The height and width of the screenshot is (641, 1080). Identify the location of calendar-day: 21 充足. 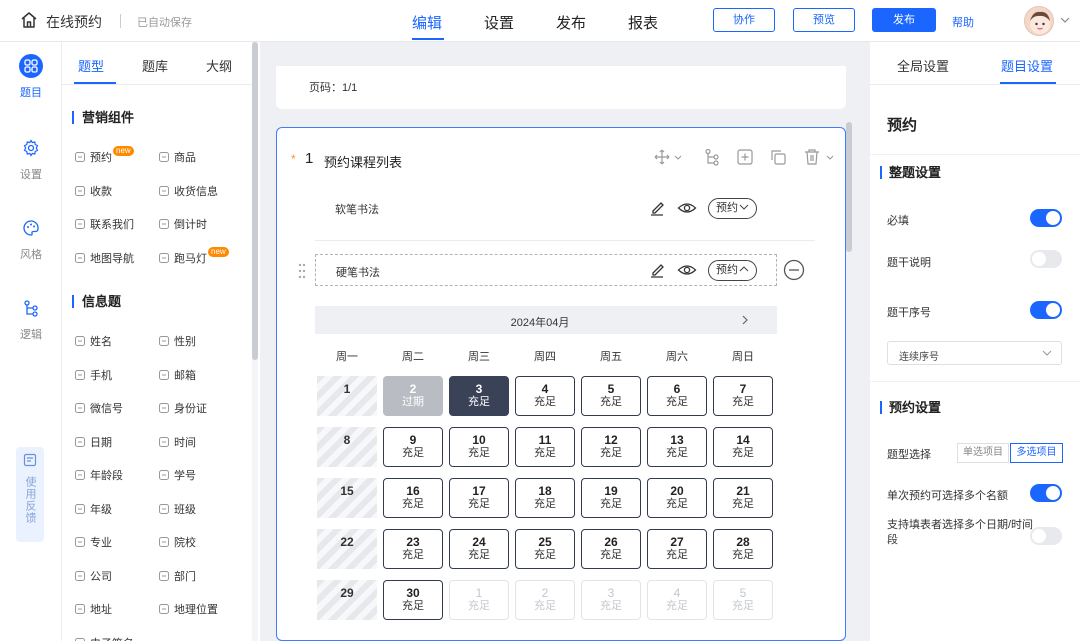
(743, 498).